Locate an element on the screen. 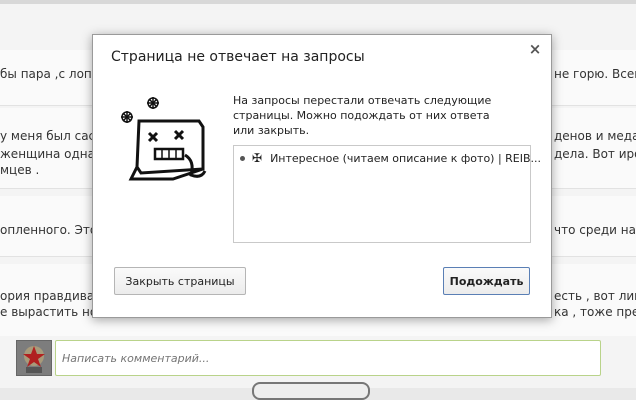 Image resolution: width=636 pixels, height=400 pixels. bottom-button is located at coordinates (311, 391).